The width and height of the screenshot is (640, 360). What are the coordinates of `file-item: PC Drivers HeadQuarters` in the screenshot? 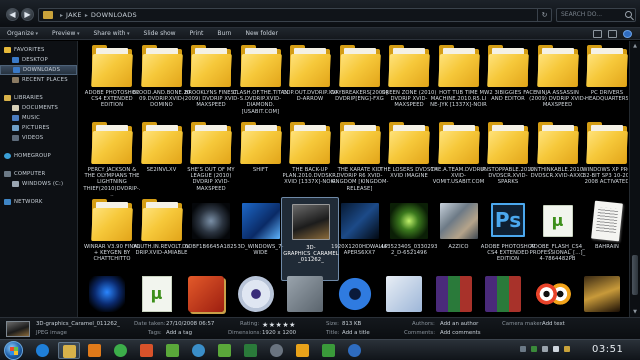 It's located at (603, 85).